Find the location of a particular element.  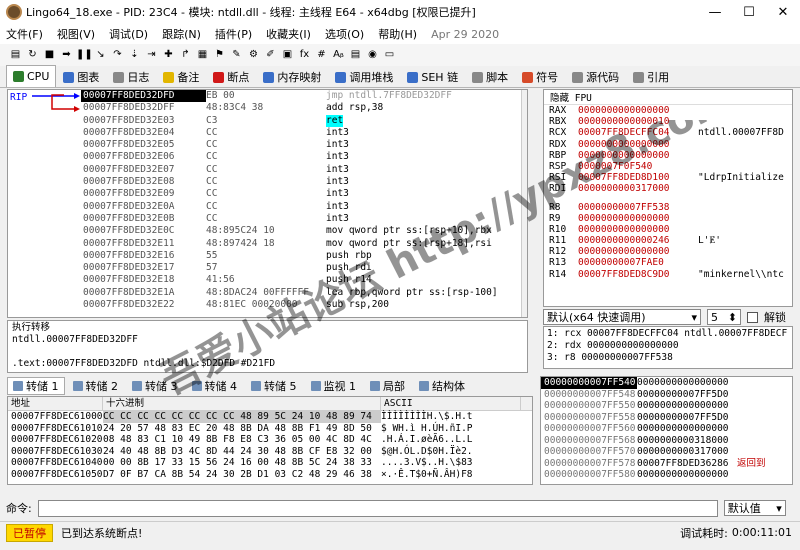

toolbar-button-19-icon: Aᵦ is located at coordinates (338, 55).